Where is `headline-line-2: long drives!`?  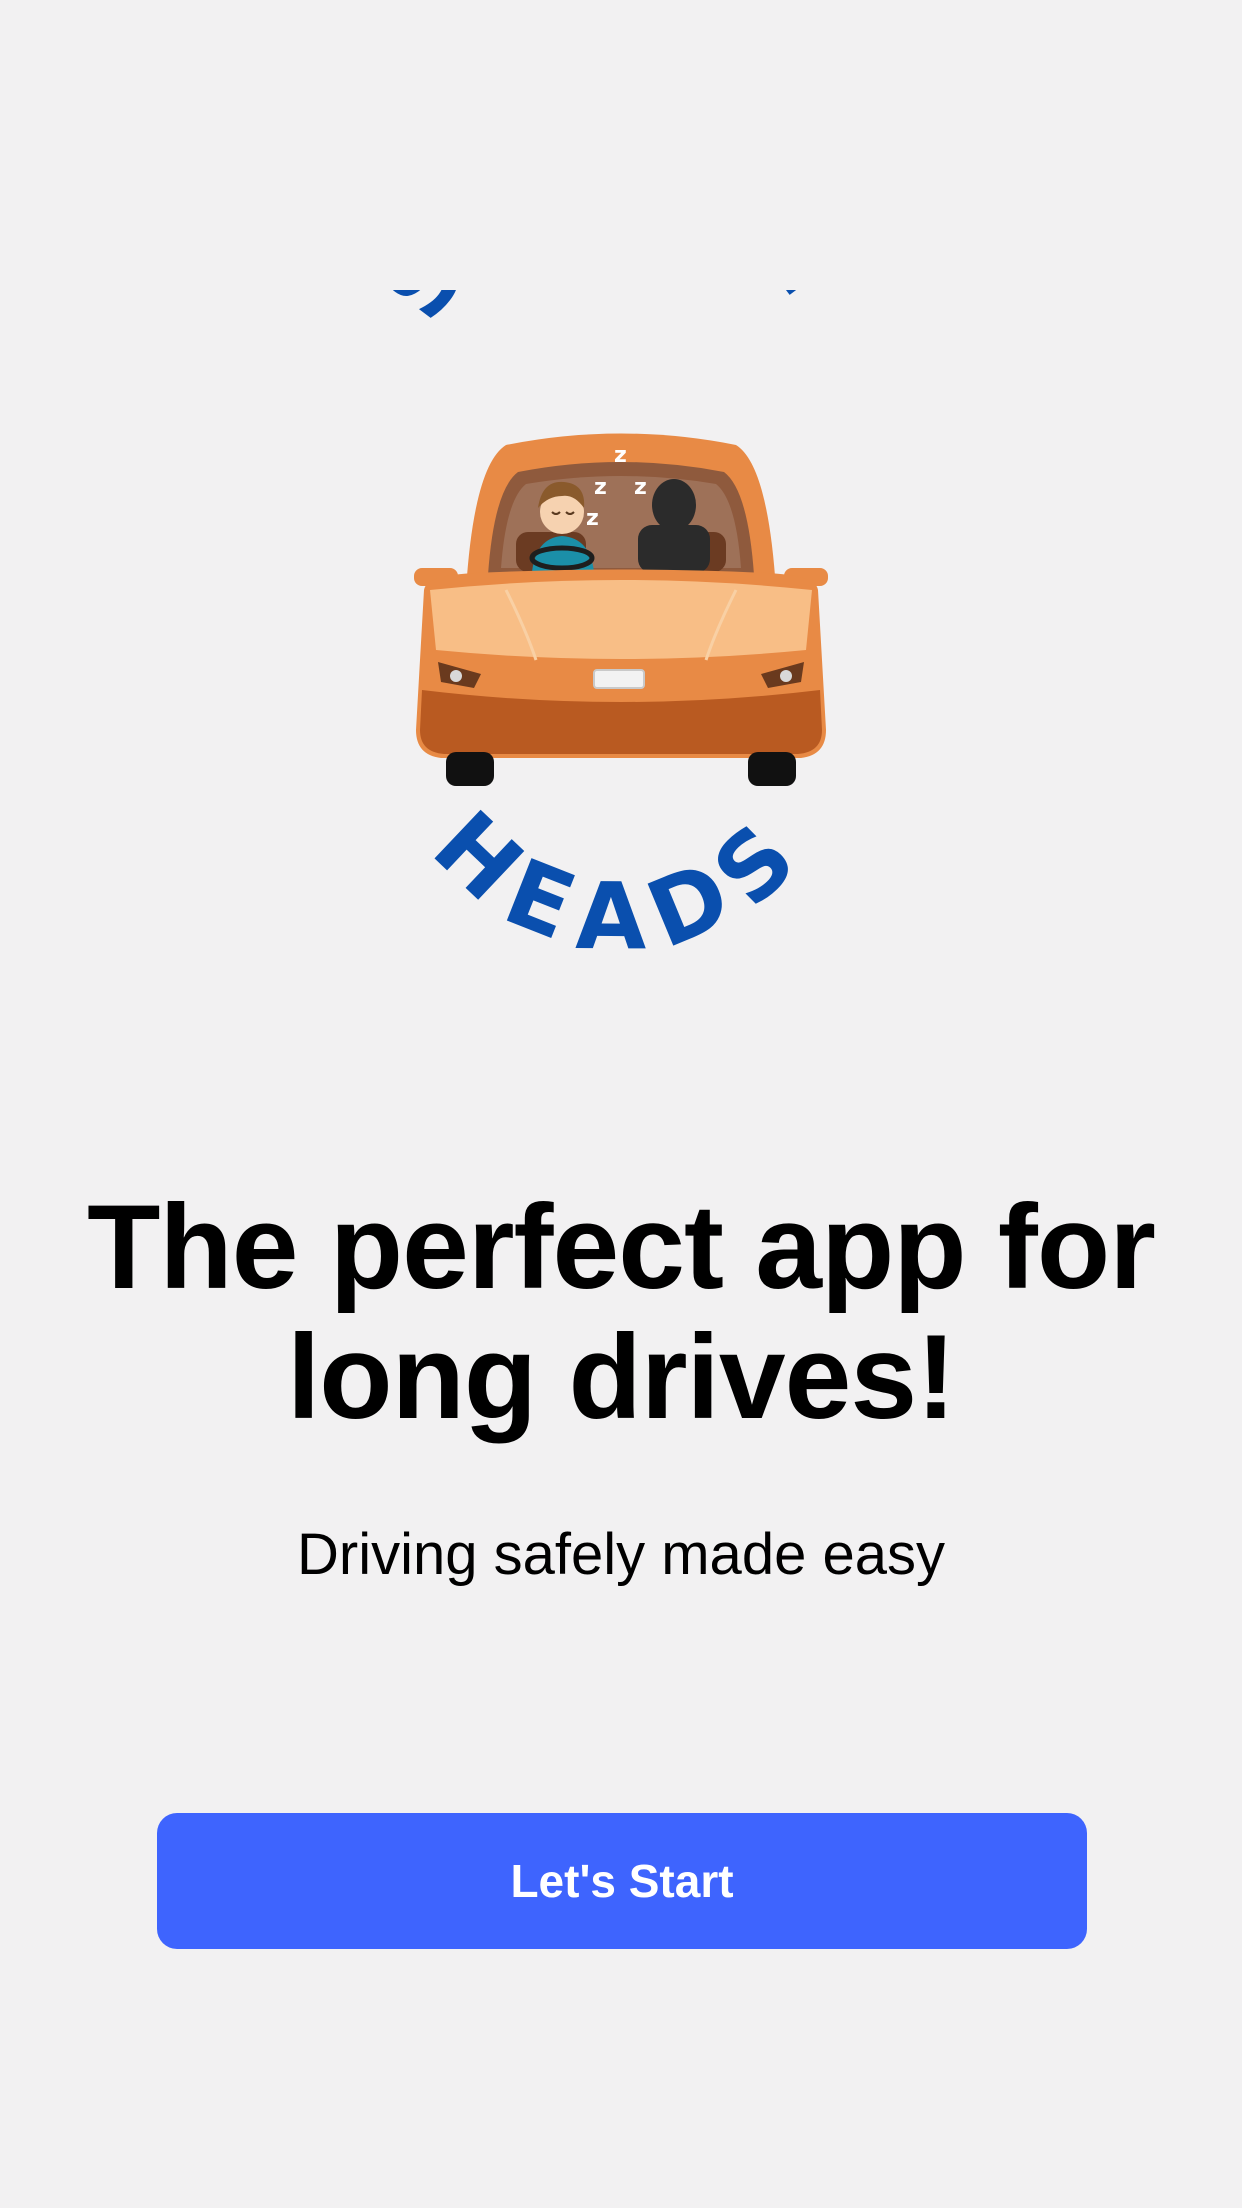 headline-line-2: long drives! is located at coordinates (621, 1377).